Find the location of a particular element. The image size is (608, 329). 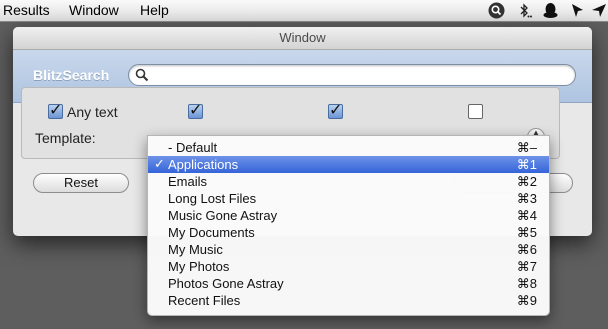

menu-item-shortcut: ⌘5 is located at coordinates (526, 232).